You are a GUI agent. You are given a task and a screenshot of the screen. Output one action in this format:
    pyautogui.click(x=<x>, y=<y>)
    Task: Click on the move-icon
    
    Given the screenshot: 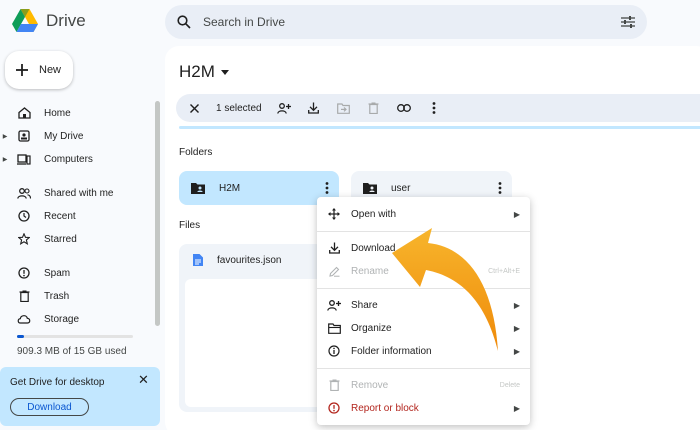 What is the action you would take?
    pyautogui.click(x=344, y=108)
    